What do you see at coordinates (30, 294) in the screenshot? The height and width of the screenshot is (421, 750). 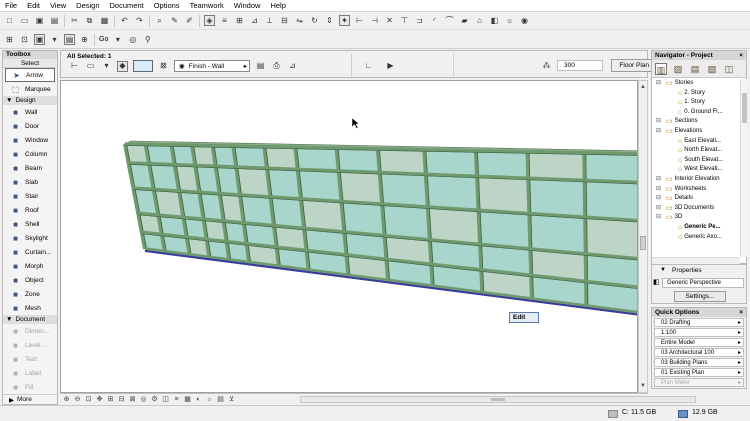 I see `tool-zone: ■ Zone` at bounding box center [30, 294].